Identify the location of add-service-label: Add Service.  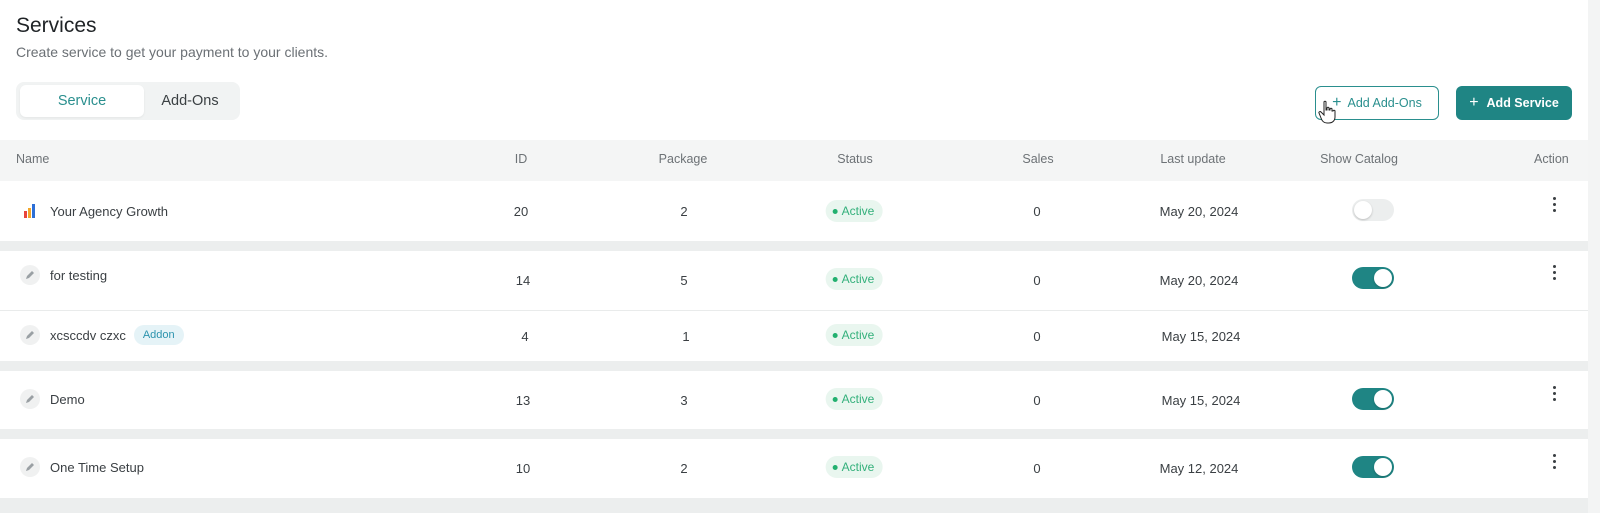
(1522, 103).